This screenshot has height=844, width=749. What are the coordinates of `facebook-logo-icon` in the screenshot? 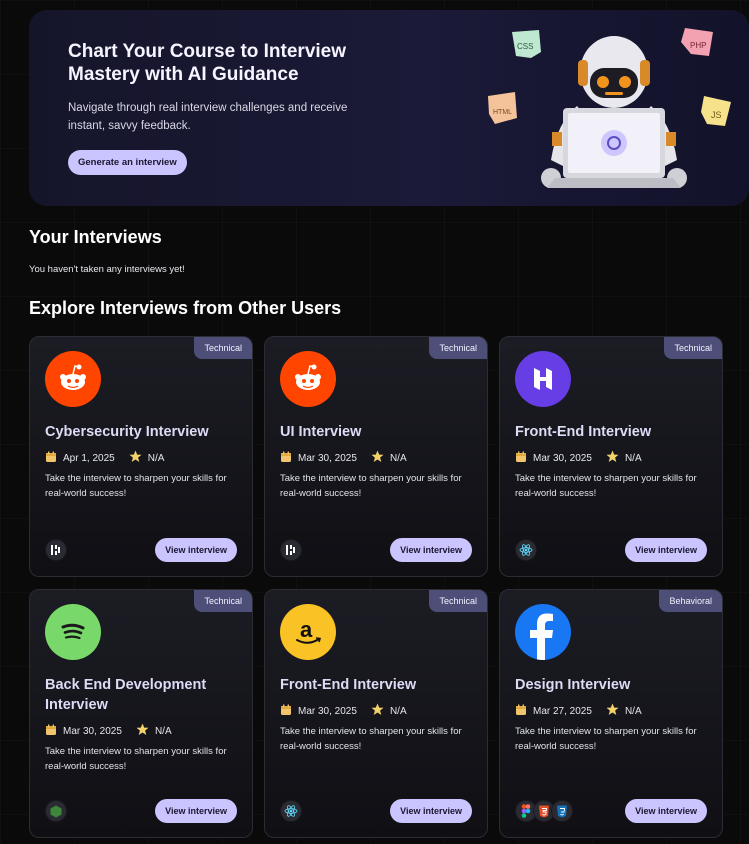 It's located at (543, 632).